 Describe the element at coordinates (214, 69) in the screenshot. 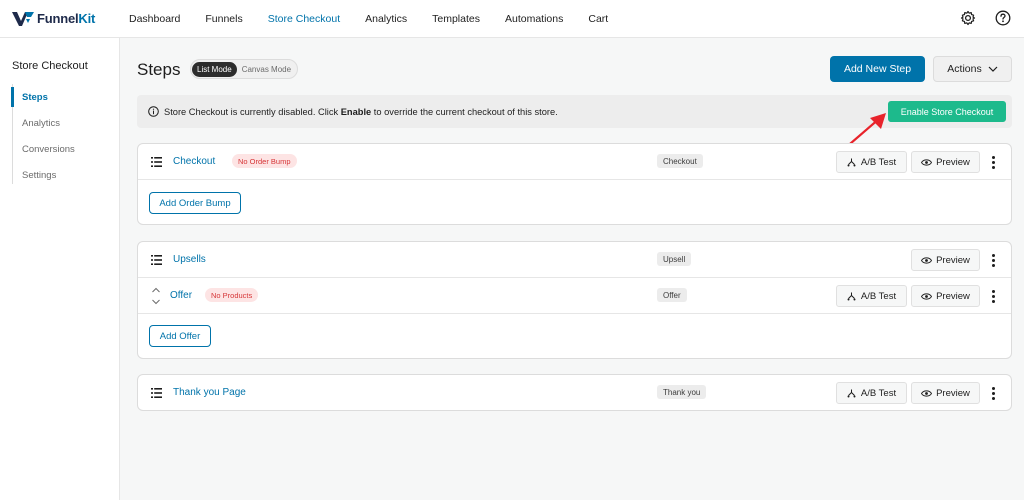

I see `list-mode-button: List Mode` at that location.